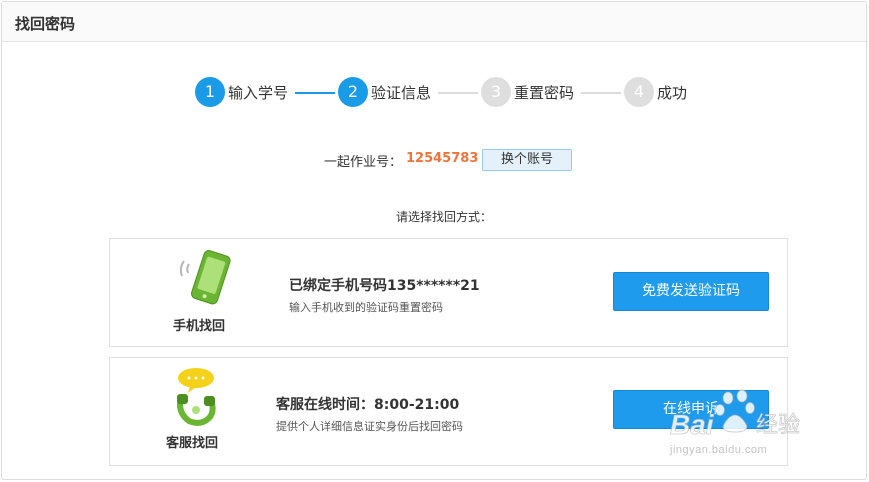 This screenshot has width=869, height=482. Describe the element at coordinates (692, 424) in the screenshot. I see `svg-text: Bai` at that location.